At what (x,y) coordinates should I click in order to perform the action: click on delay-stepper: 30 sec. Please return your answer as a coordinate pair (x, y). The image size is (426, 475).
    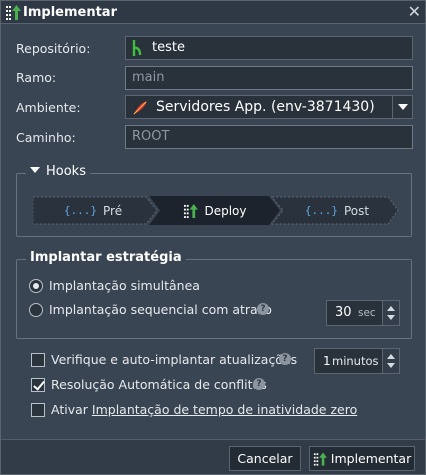
    Looking at the image, I should click on (363, 313).